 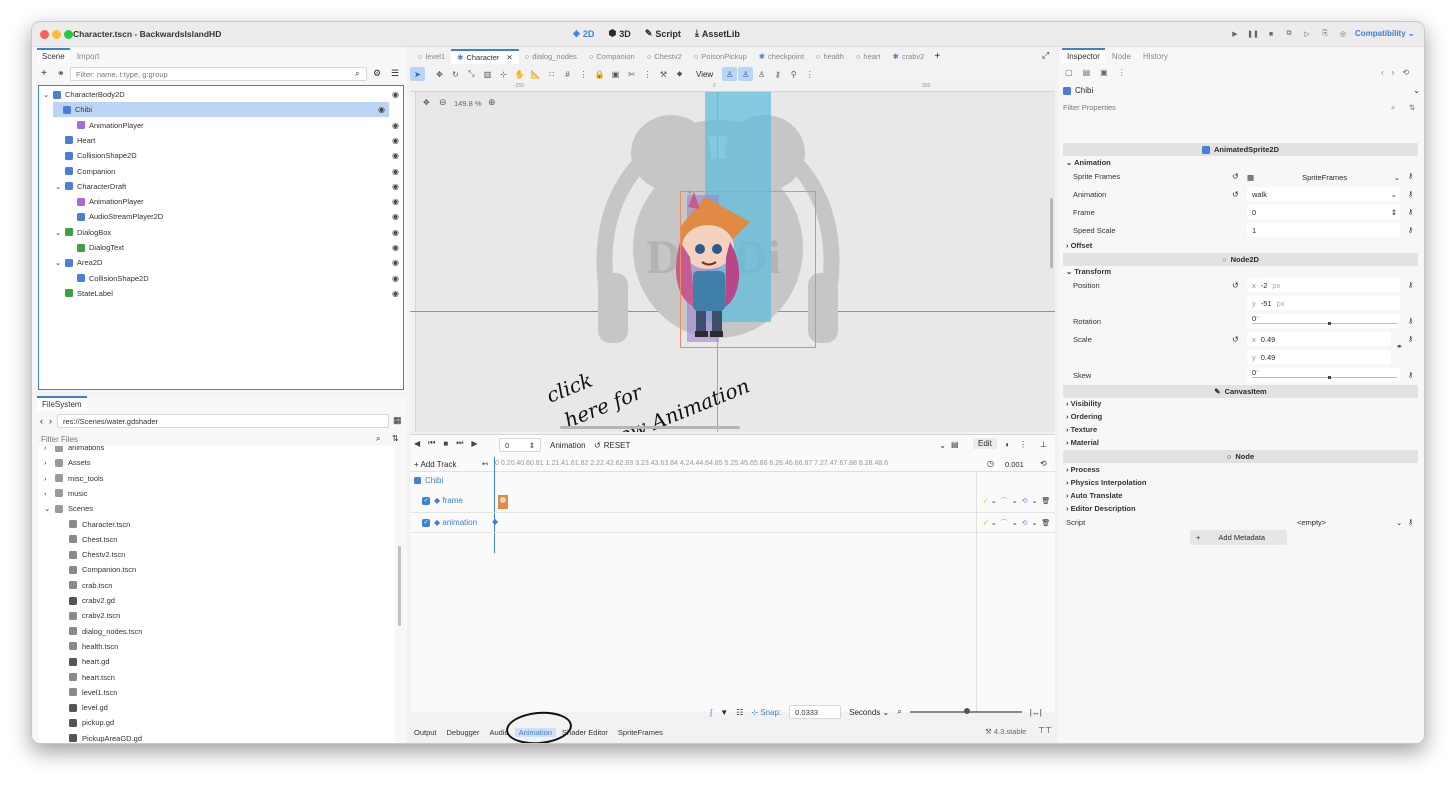 What do you see at coordinates (1121, 56) in the screenshot?
I see `tab-node: Node` at bounding box center [1121, 56].